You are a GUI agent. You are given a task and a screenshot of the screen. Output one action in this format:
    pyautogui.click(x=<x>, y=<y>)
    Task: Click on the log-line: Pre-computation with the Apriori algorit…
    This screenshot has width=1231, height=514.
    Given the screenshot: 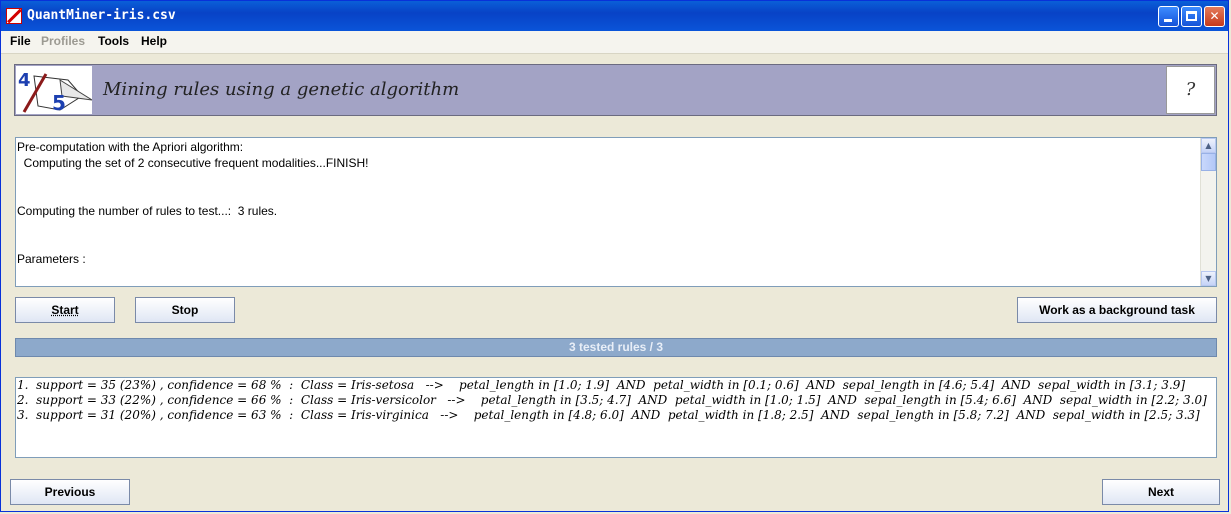 What is the action you would take?
    pyautogui.click(x=130, y=147)
    